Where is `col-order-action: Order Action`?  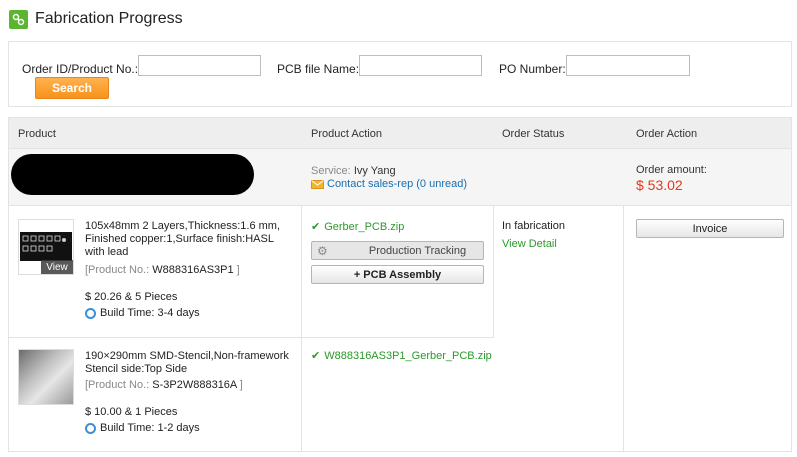 col-order-action: Order Action is located at coordinates (667, 134).